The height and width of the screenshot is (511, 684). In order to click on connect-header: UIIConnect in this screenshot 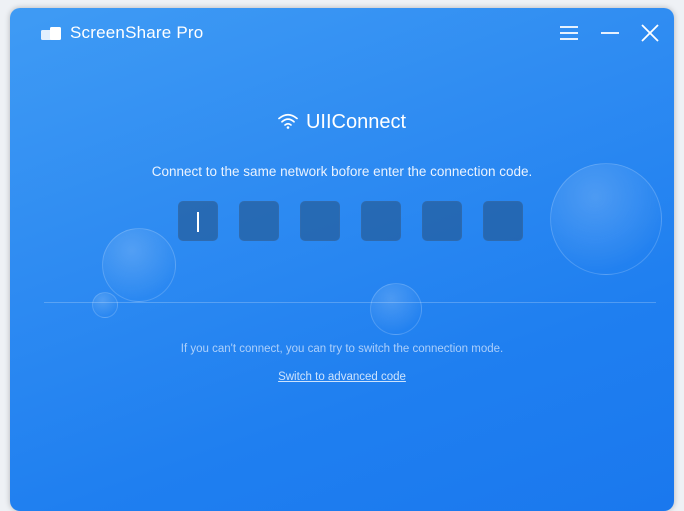, I will do `click(342, 122)`.